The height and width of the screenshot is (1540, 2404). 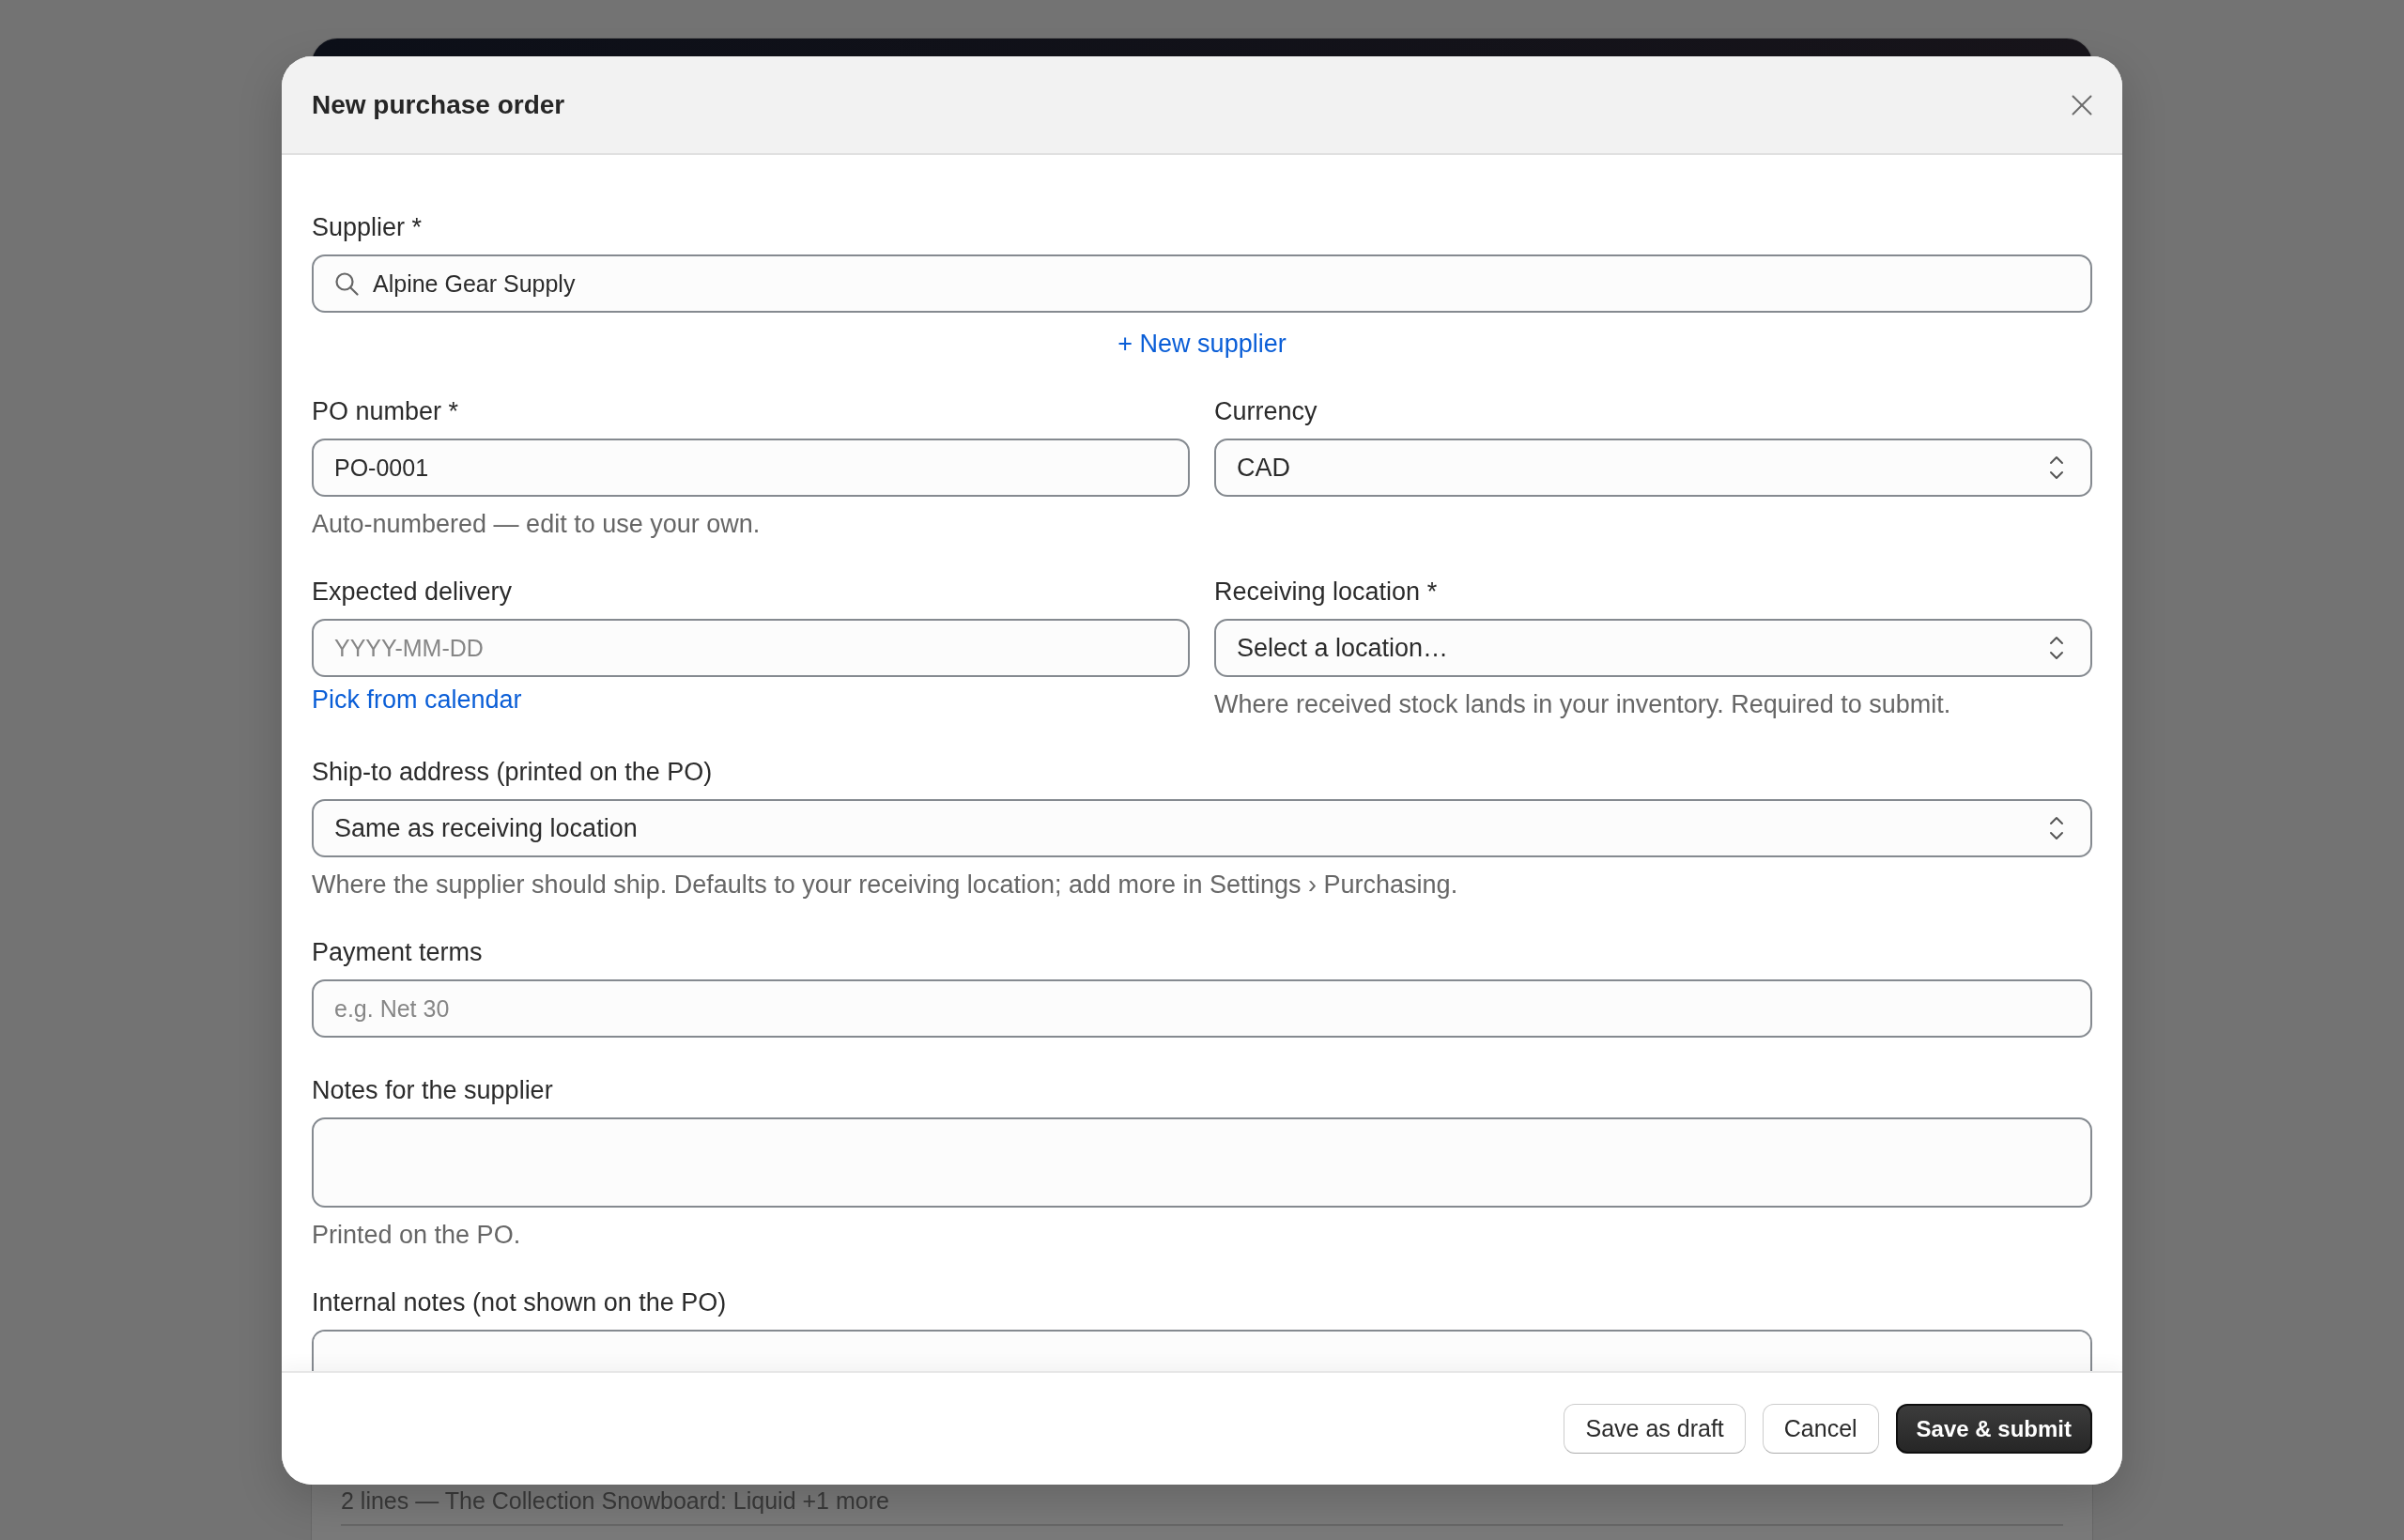 I want to click on field-label: Expected delivery, so click(x=412, y=592).